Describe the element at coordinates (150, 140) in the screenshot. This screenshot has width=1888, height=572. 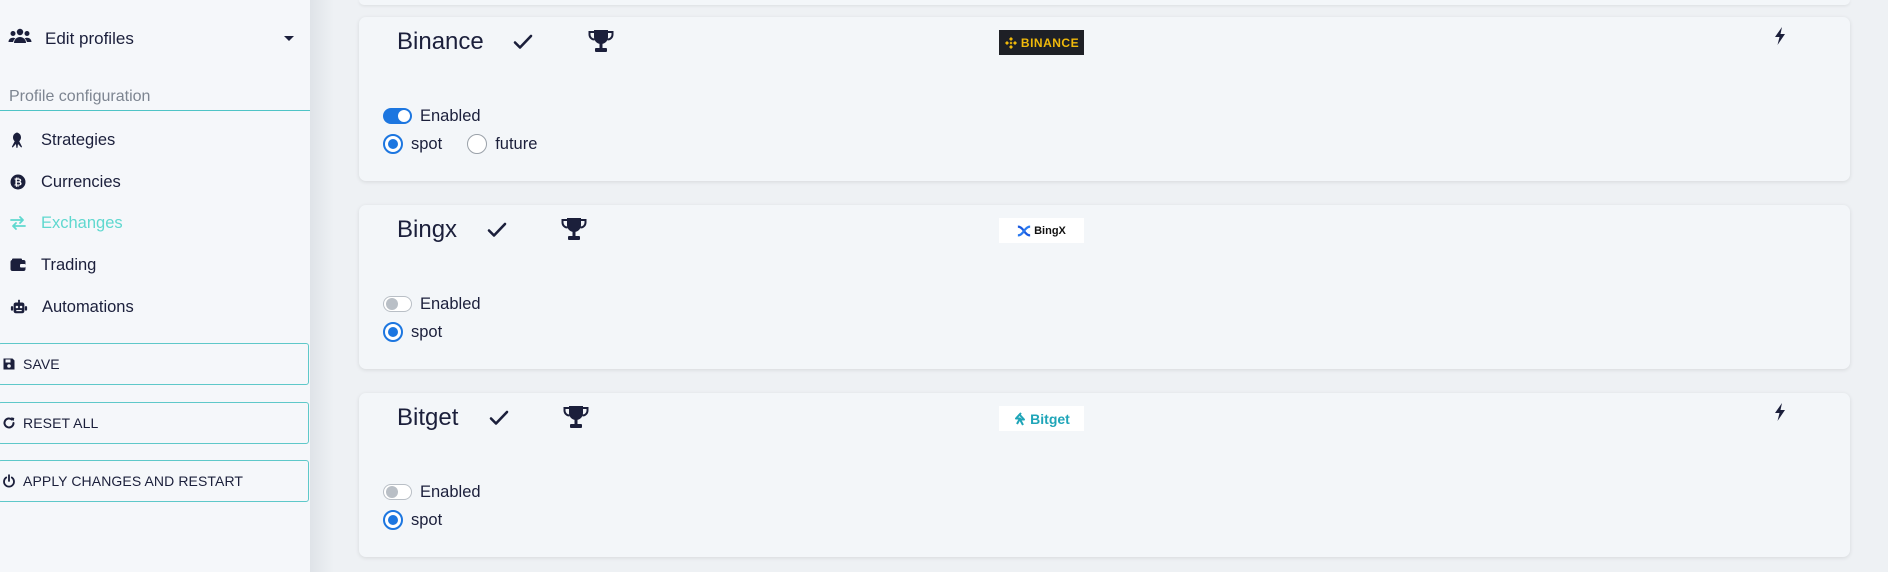
I see `sidebar-item-strategies: Strategies` at that location.